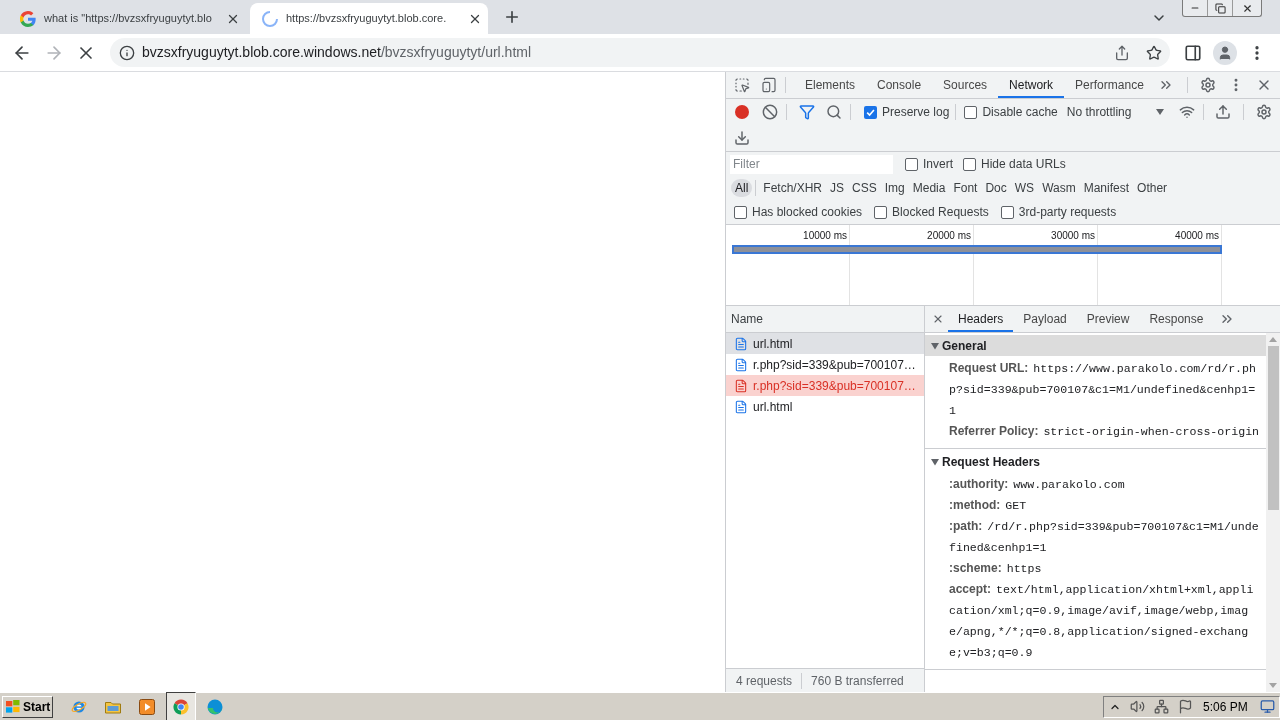  Describe the element at coordinates (834, 112) in the screenshot. I see `search-icon` at that location.